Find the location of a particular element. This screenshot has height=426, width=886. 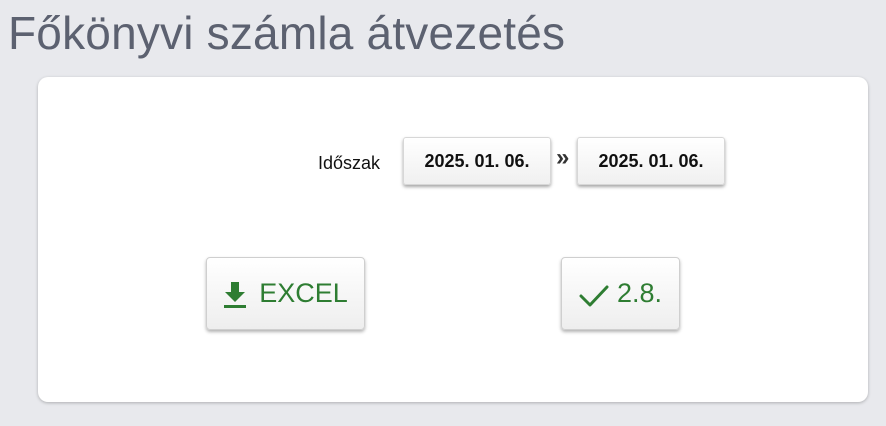

excel-export-button: EXCEL is located at coordinates (285, 293).